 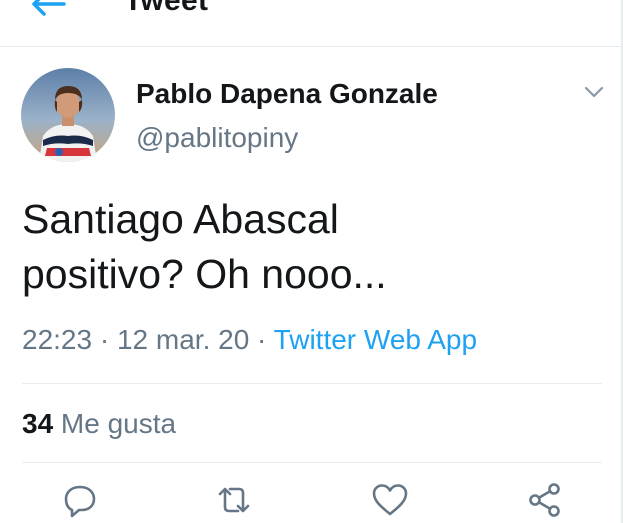 I want to click on likes-stat: 34 Me gusta, so click(x=99, y=424).